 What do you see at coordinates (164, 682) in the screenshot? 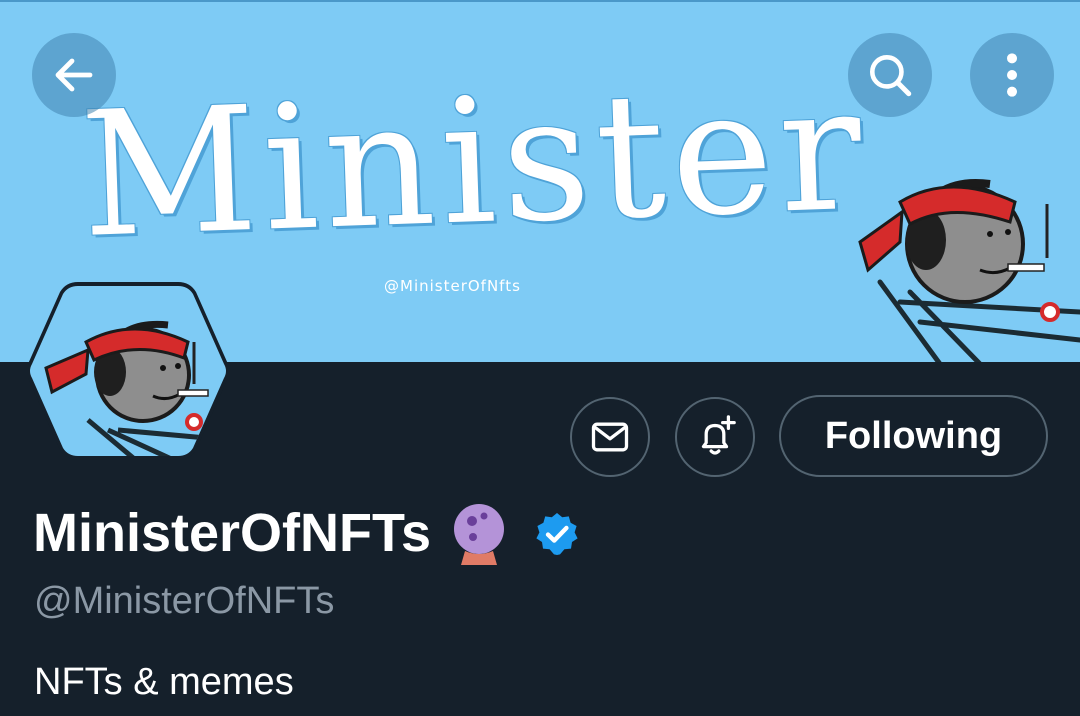
I see `profile-bio: NFTs & memes` at bounding box center [164, 682].